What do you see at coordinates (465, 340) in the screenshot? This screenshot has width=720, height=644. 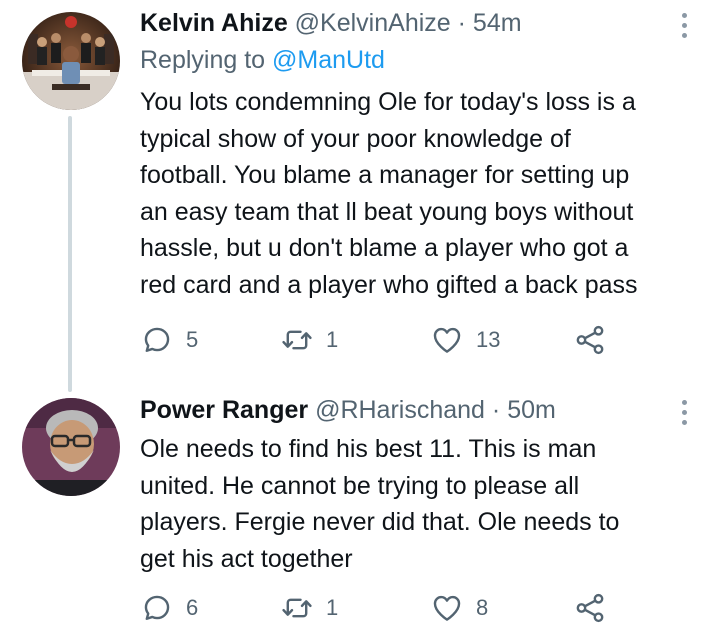 I see `like-button: 13` at bounding box center [465, 340].